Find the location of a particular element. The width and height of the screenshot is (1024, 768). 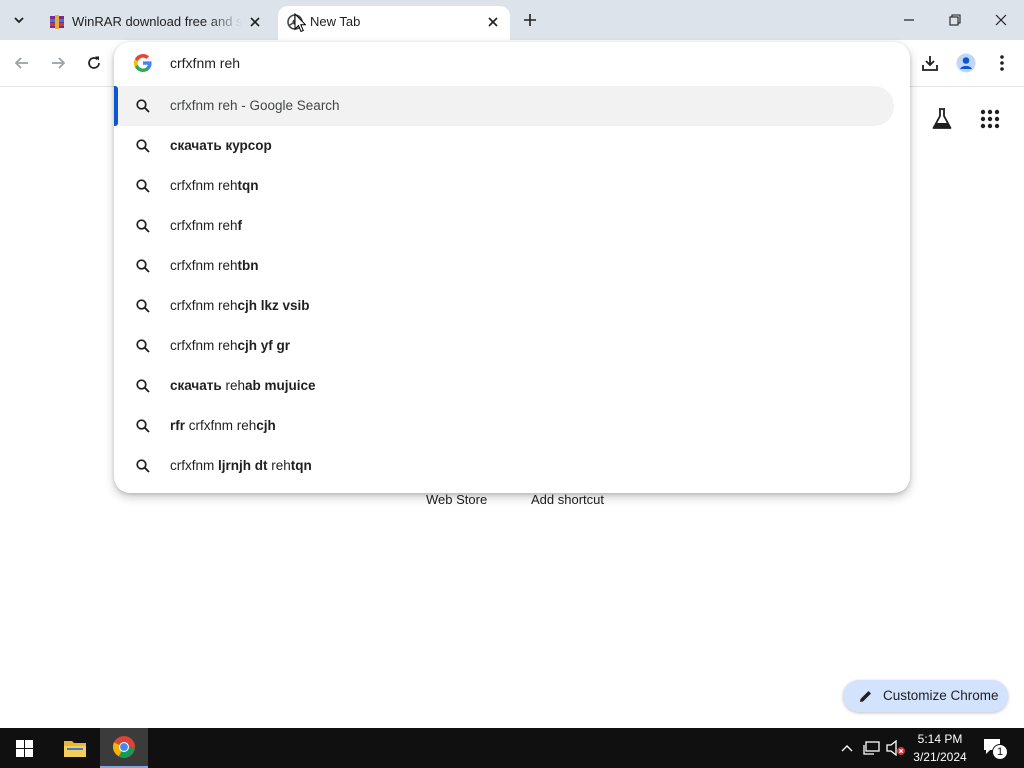

new-tab-button is located at coordinates (530, 20).